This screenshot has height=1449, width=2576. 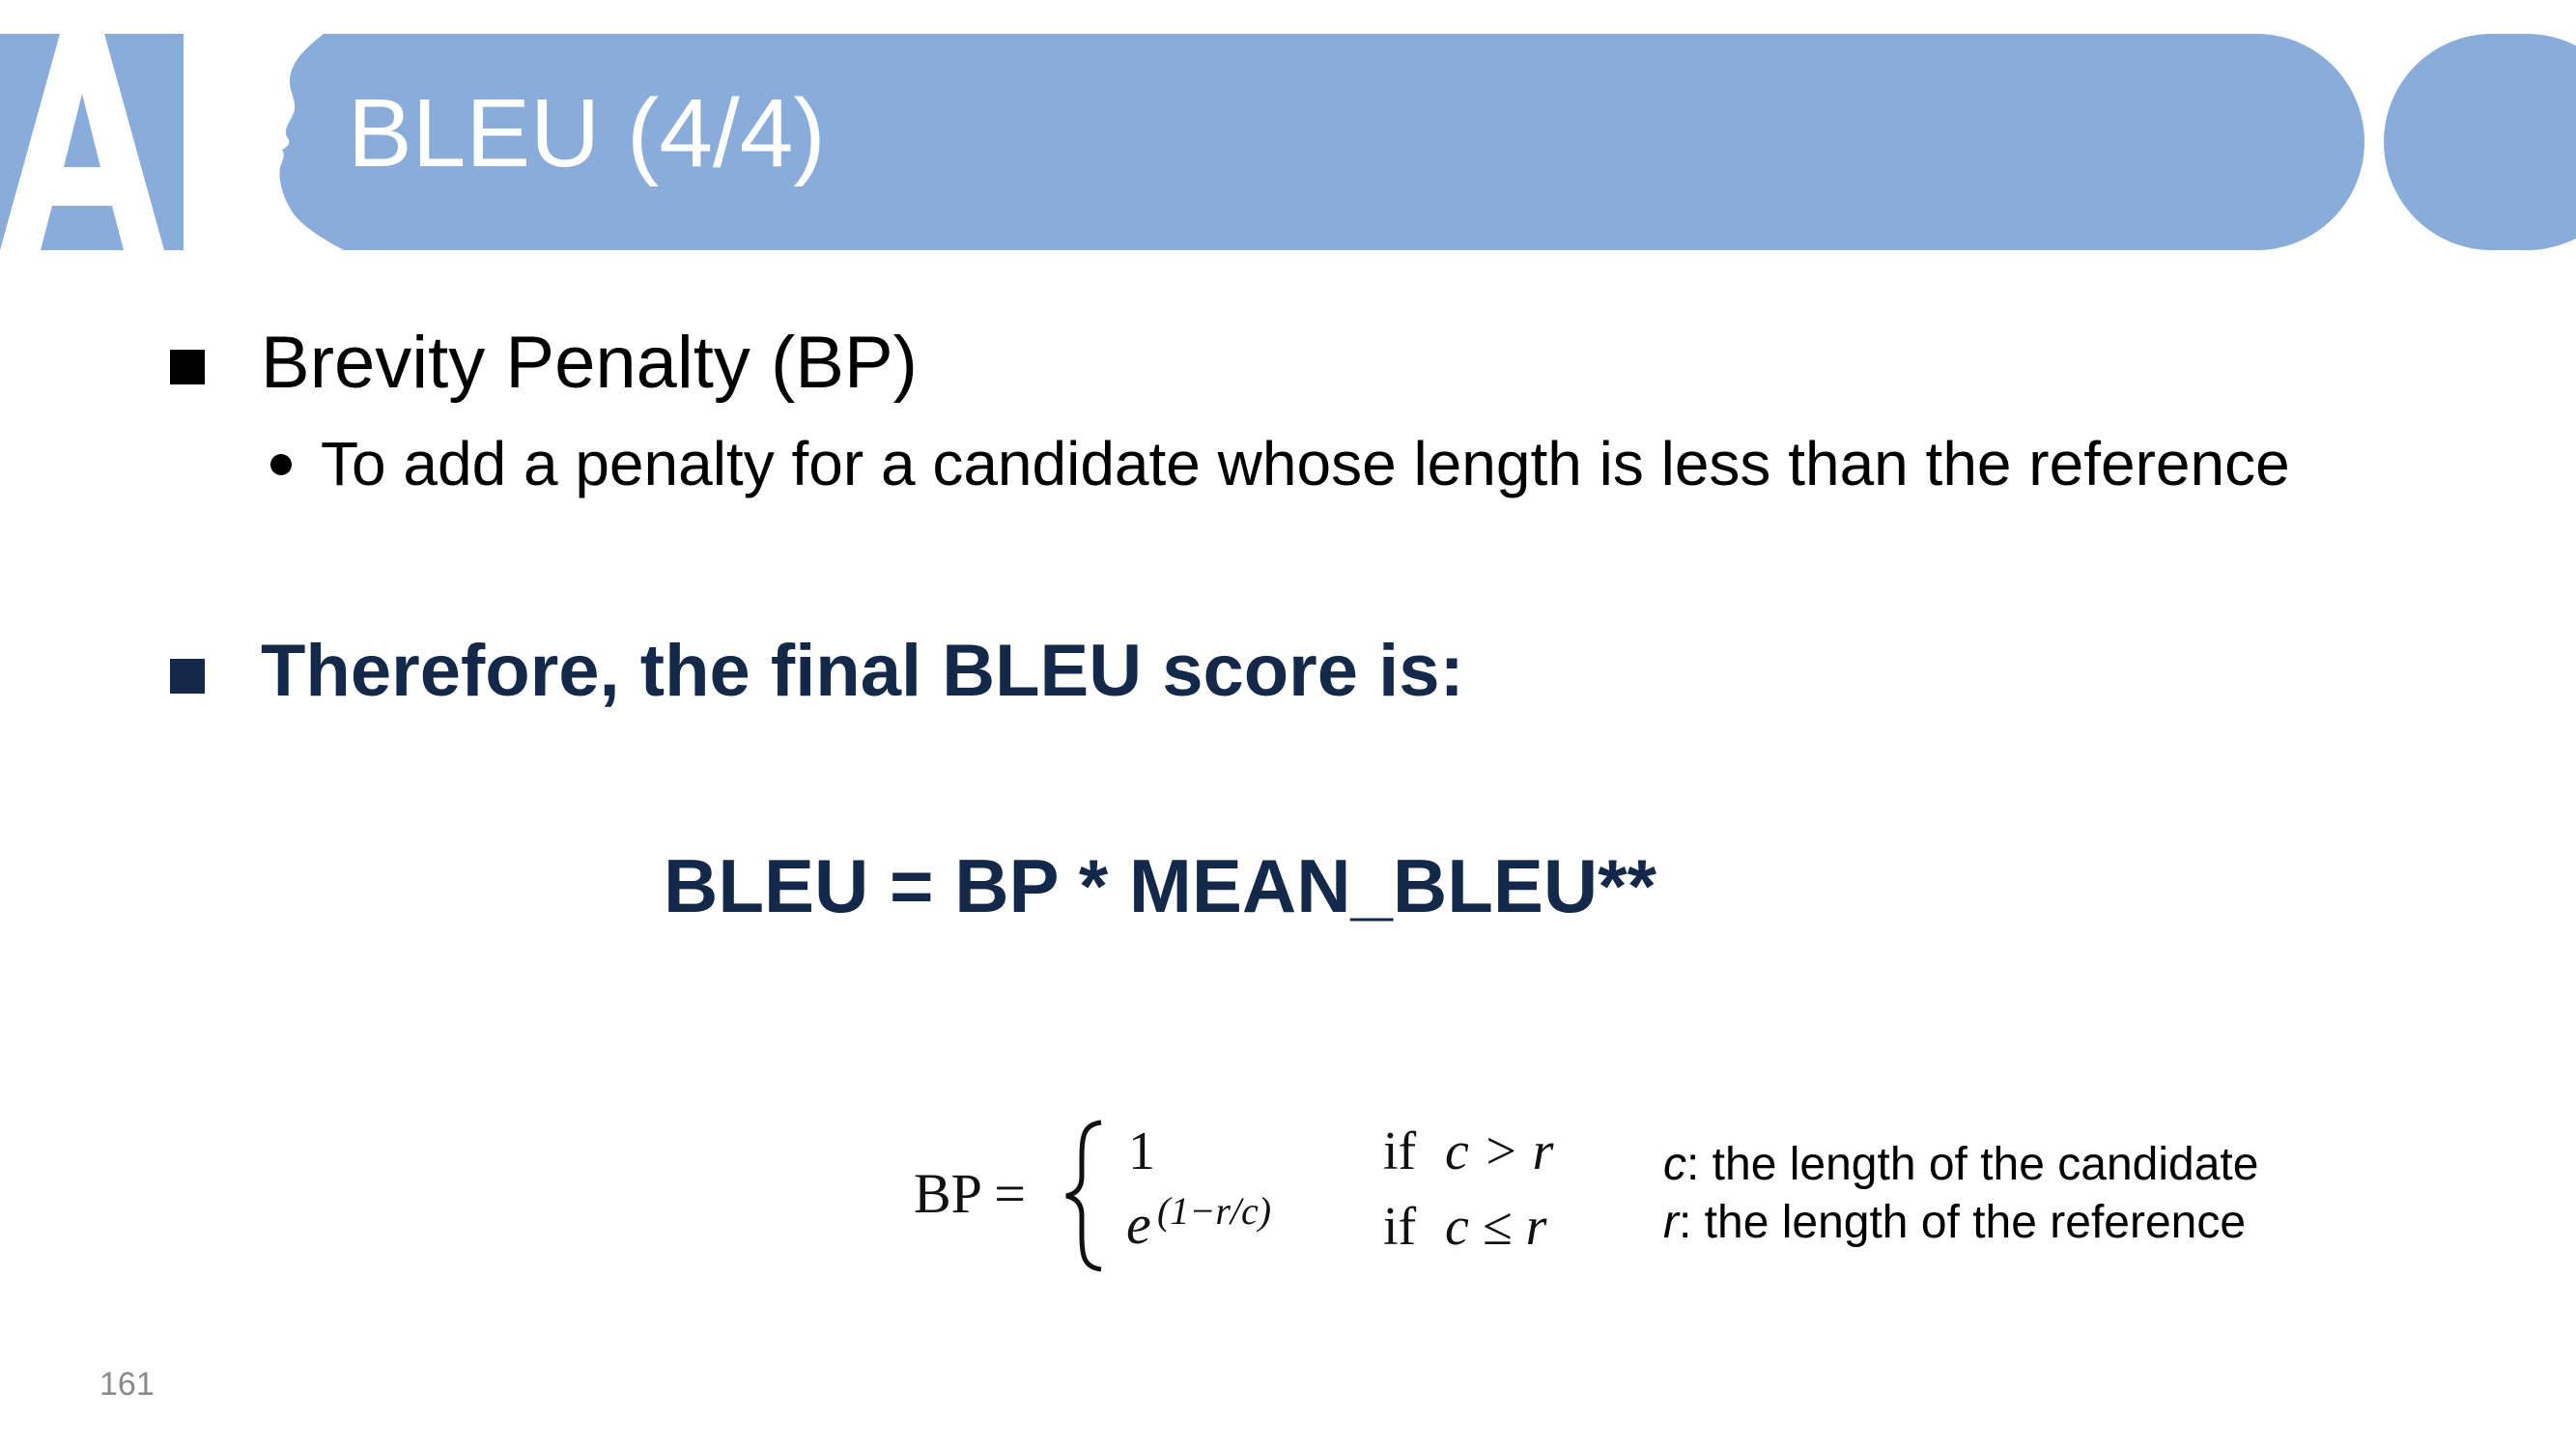 I want to click on ai-logo-icon, so click(x=174, y=142).